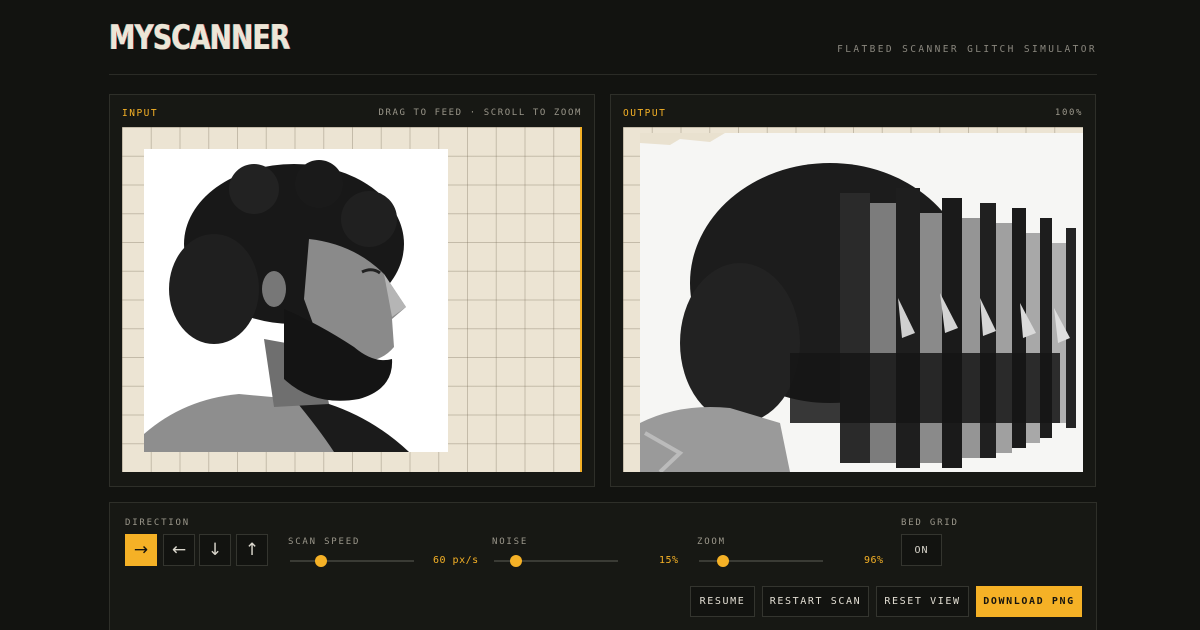 Image resolution: width=1200 pixels, height=630 pixels. What do you see at coordinates (722, 561) in the screenshot?
I see `zoom-thumb` at bounding box center [722, 561].